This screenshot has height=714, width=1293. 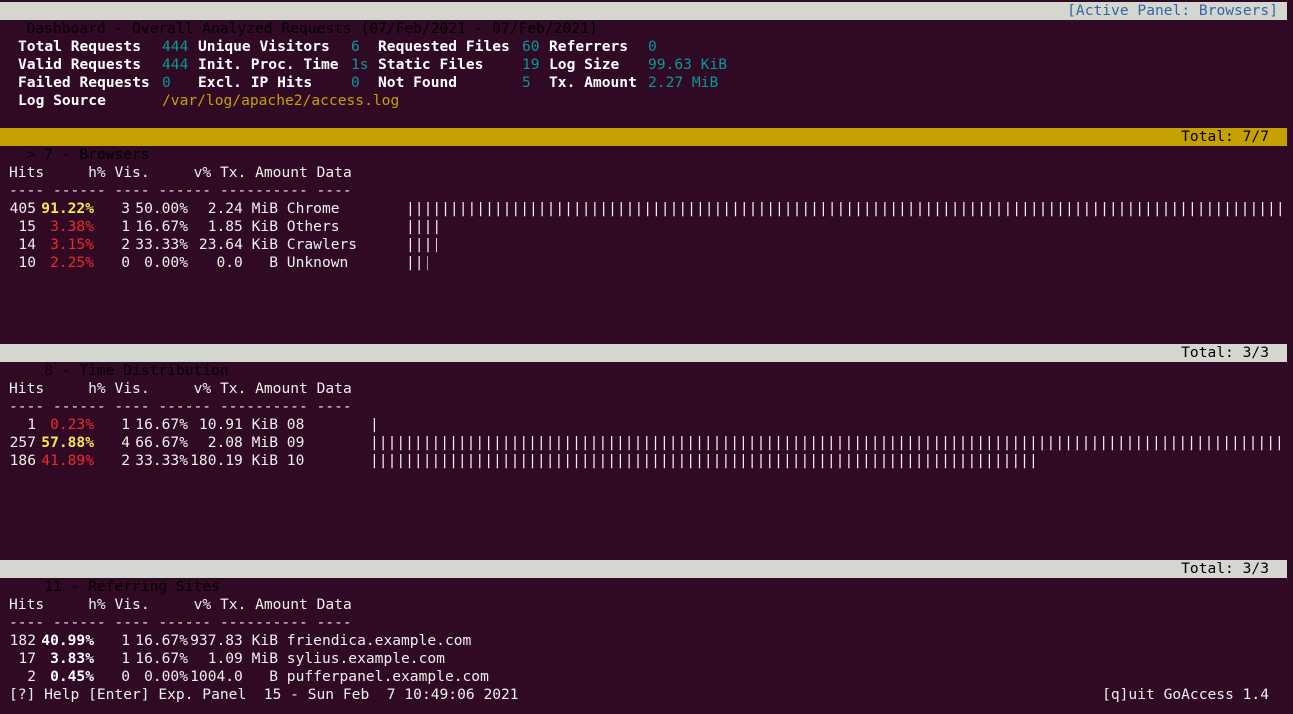 I want to click on tx-amount-label: Tx. Amount, so click(x=593, y=82).